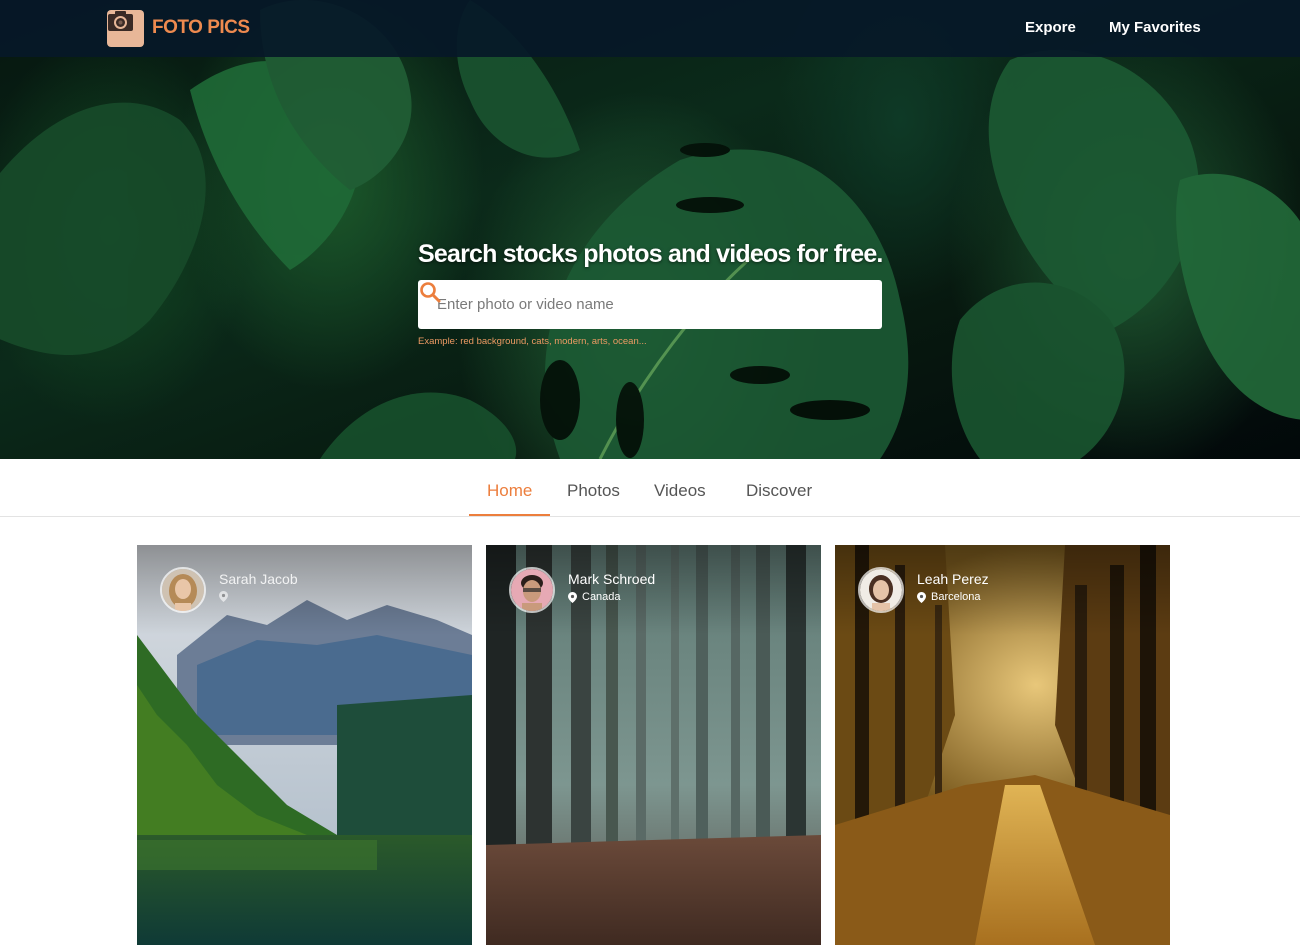  What do you see at coordinates (623, 304) in the screenshot?
I see `search-input` at bounding box center [623, 304].